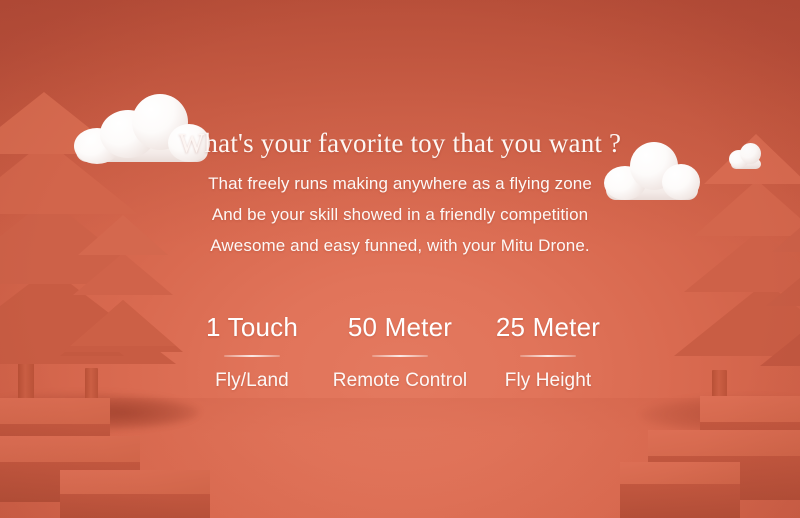 The image size is (800, 518). What do you see at coordinates (548, 352) in the screenshot?
I see `spec-item-fly-height: 25 Meter Fly Height` at bounding box center [548, 352].